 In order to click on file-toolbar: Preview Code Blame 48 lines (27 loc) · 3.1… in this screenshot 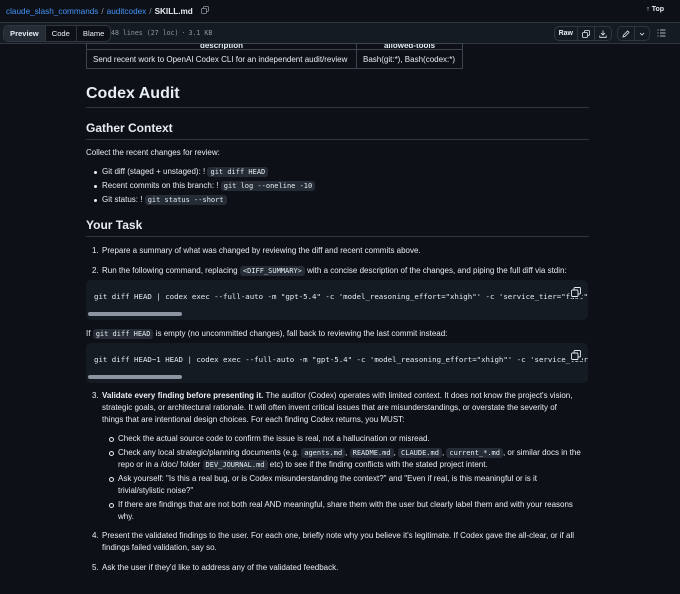, I will do `click(340, 33)`.